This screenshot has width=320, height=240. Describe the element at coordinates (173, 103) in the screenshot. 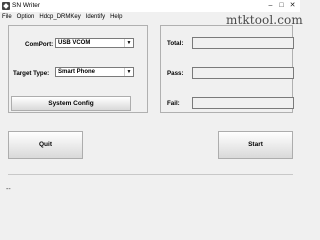

I see `fail-label: Fail:` at that location.